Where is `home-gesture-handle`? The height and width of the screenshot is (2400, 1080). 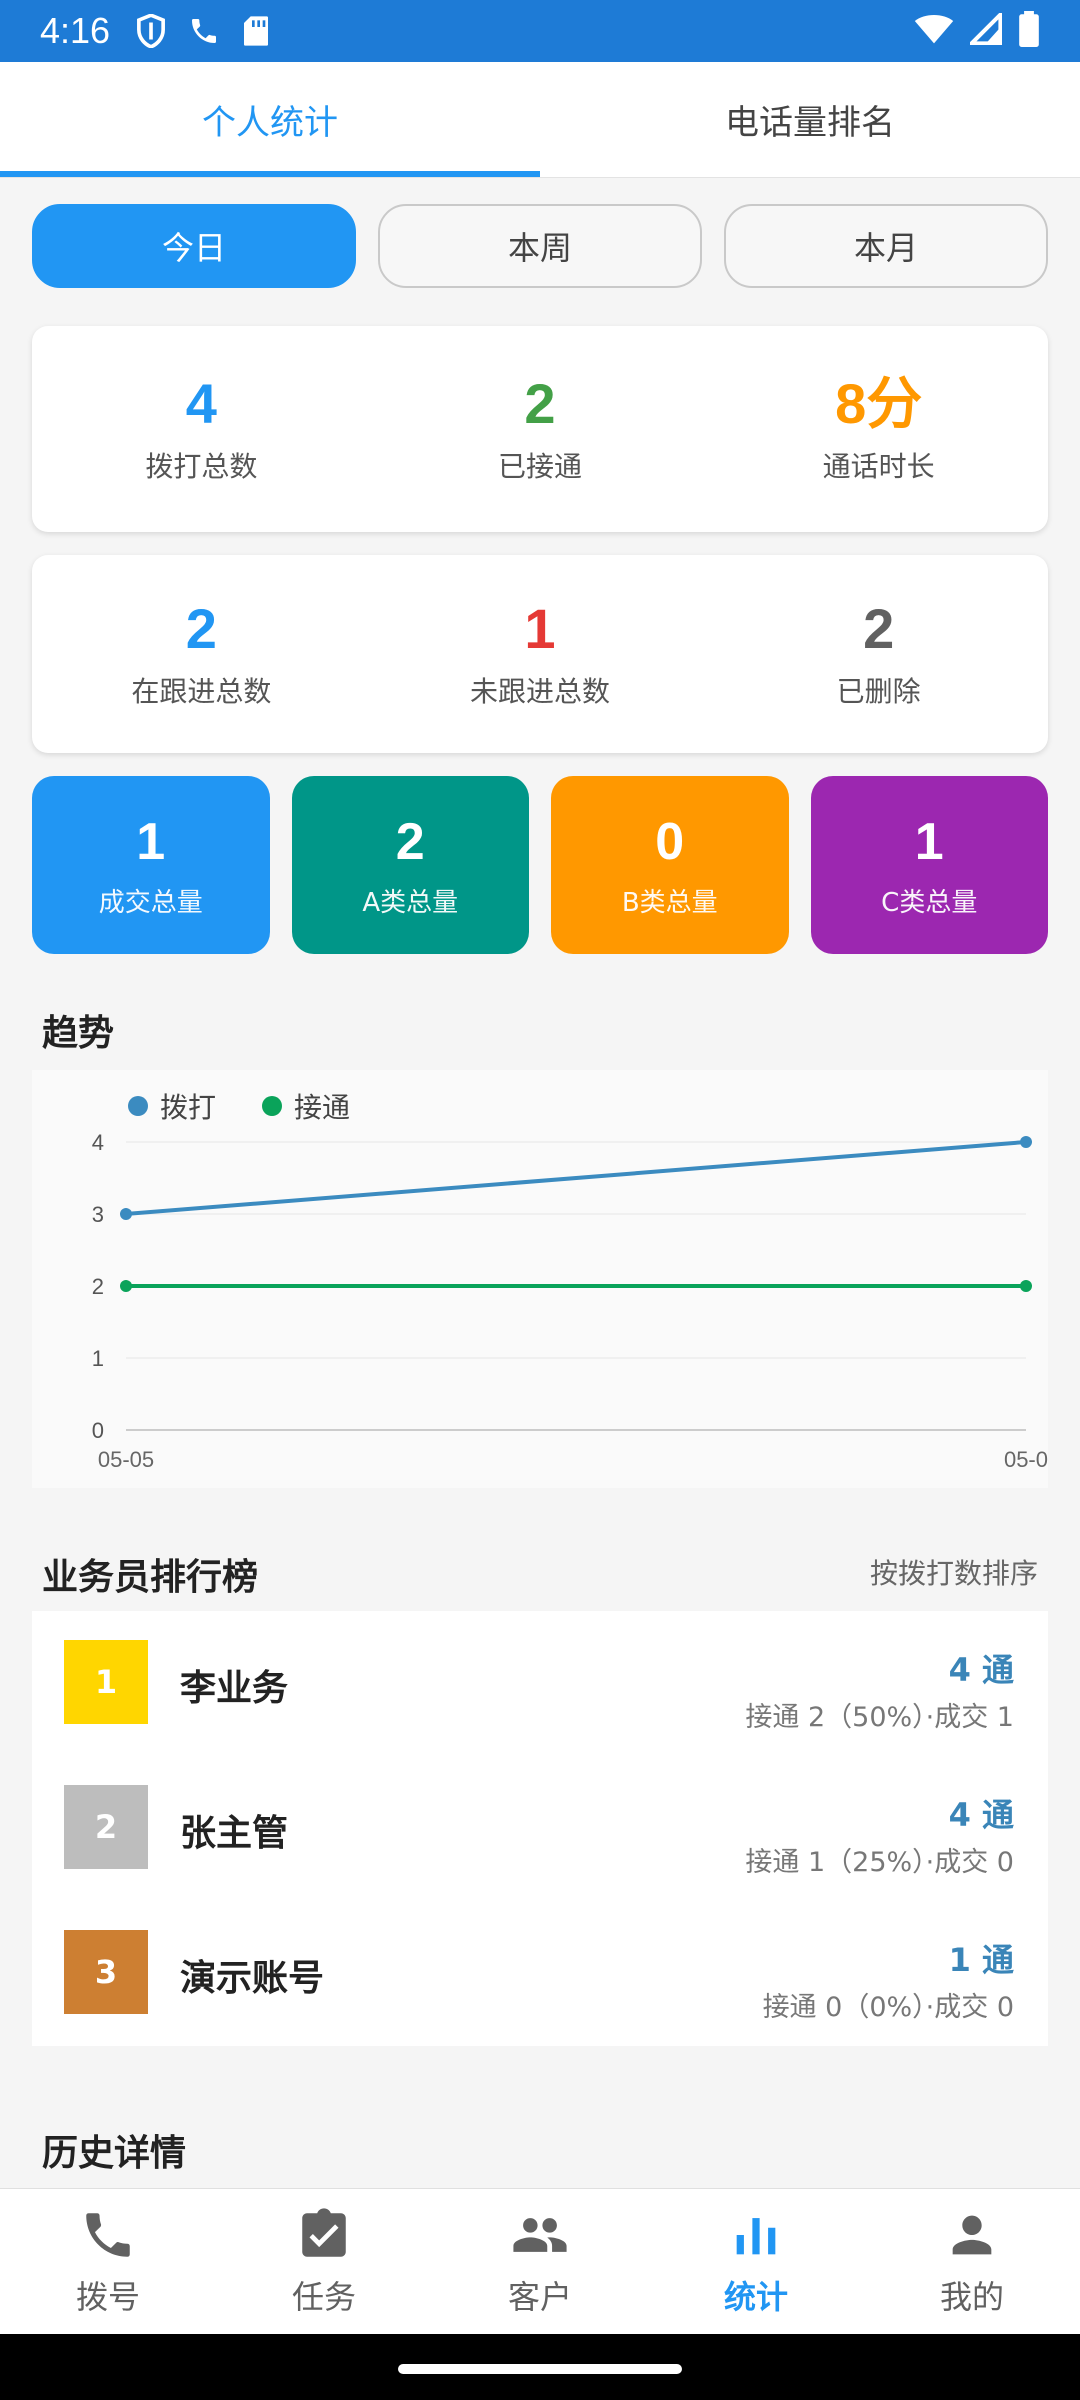 home-gesture-handle is located at coordinates (540, 2369).